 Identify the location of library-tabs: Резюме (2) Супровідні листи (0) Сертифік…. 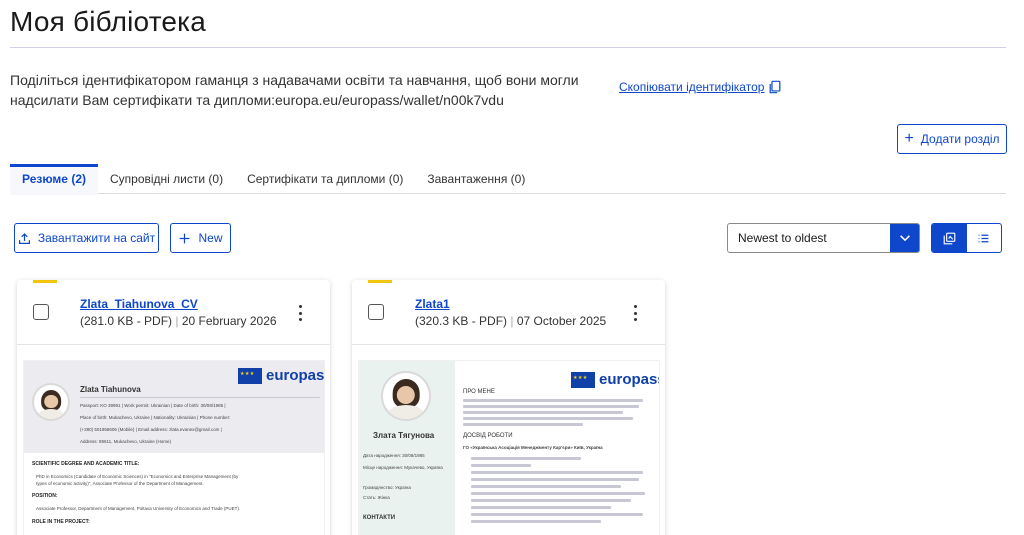
(508, 179).